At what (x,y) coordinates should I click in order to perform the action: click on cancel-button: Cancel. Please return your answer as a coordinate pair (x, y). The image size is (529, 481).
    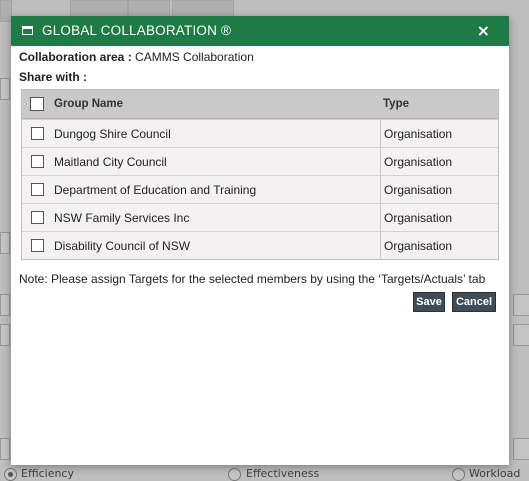
    Looking at the image, I should click on (474, 302).